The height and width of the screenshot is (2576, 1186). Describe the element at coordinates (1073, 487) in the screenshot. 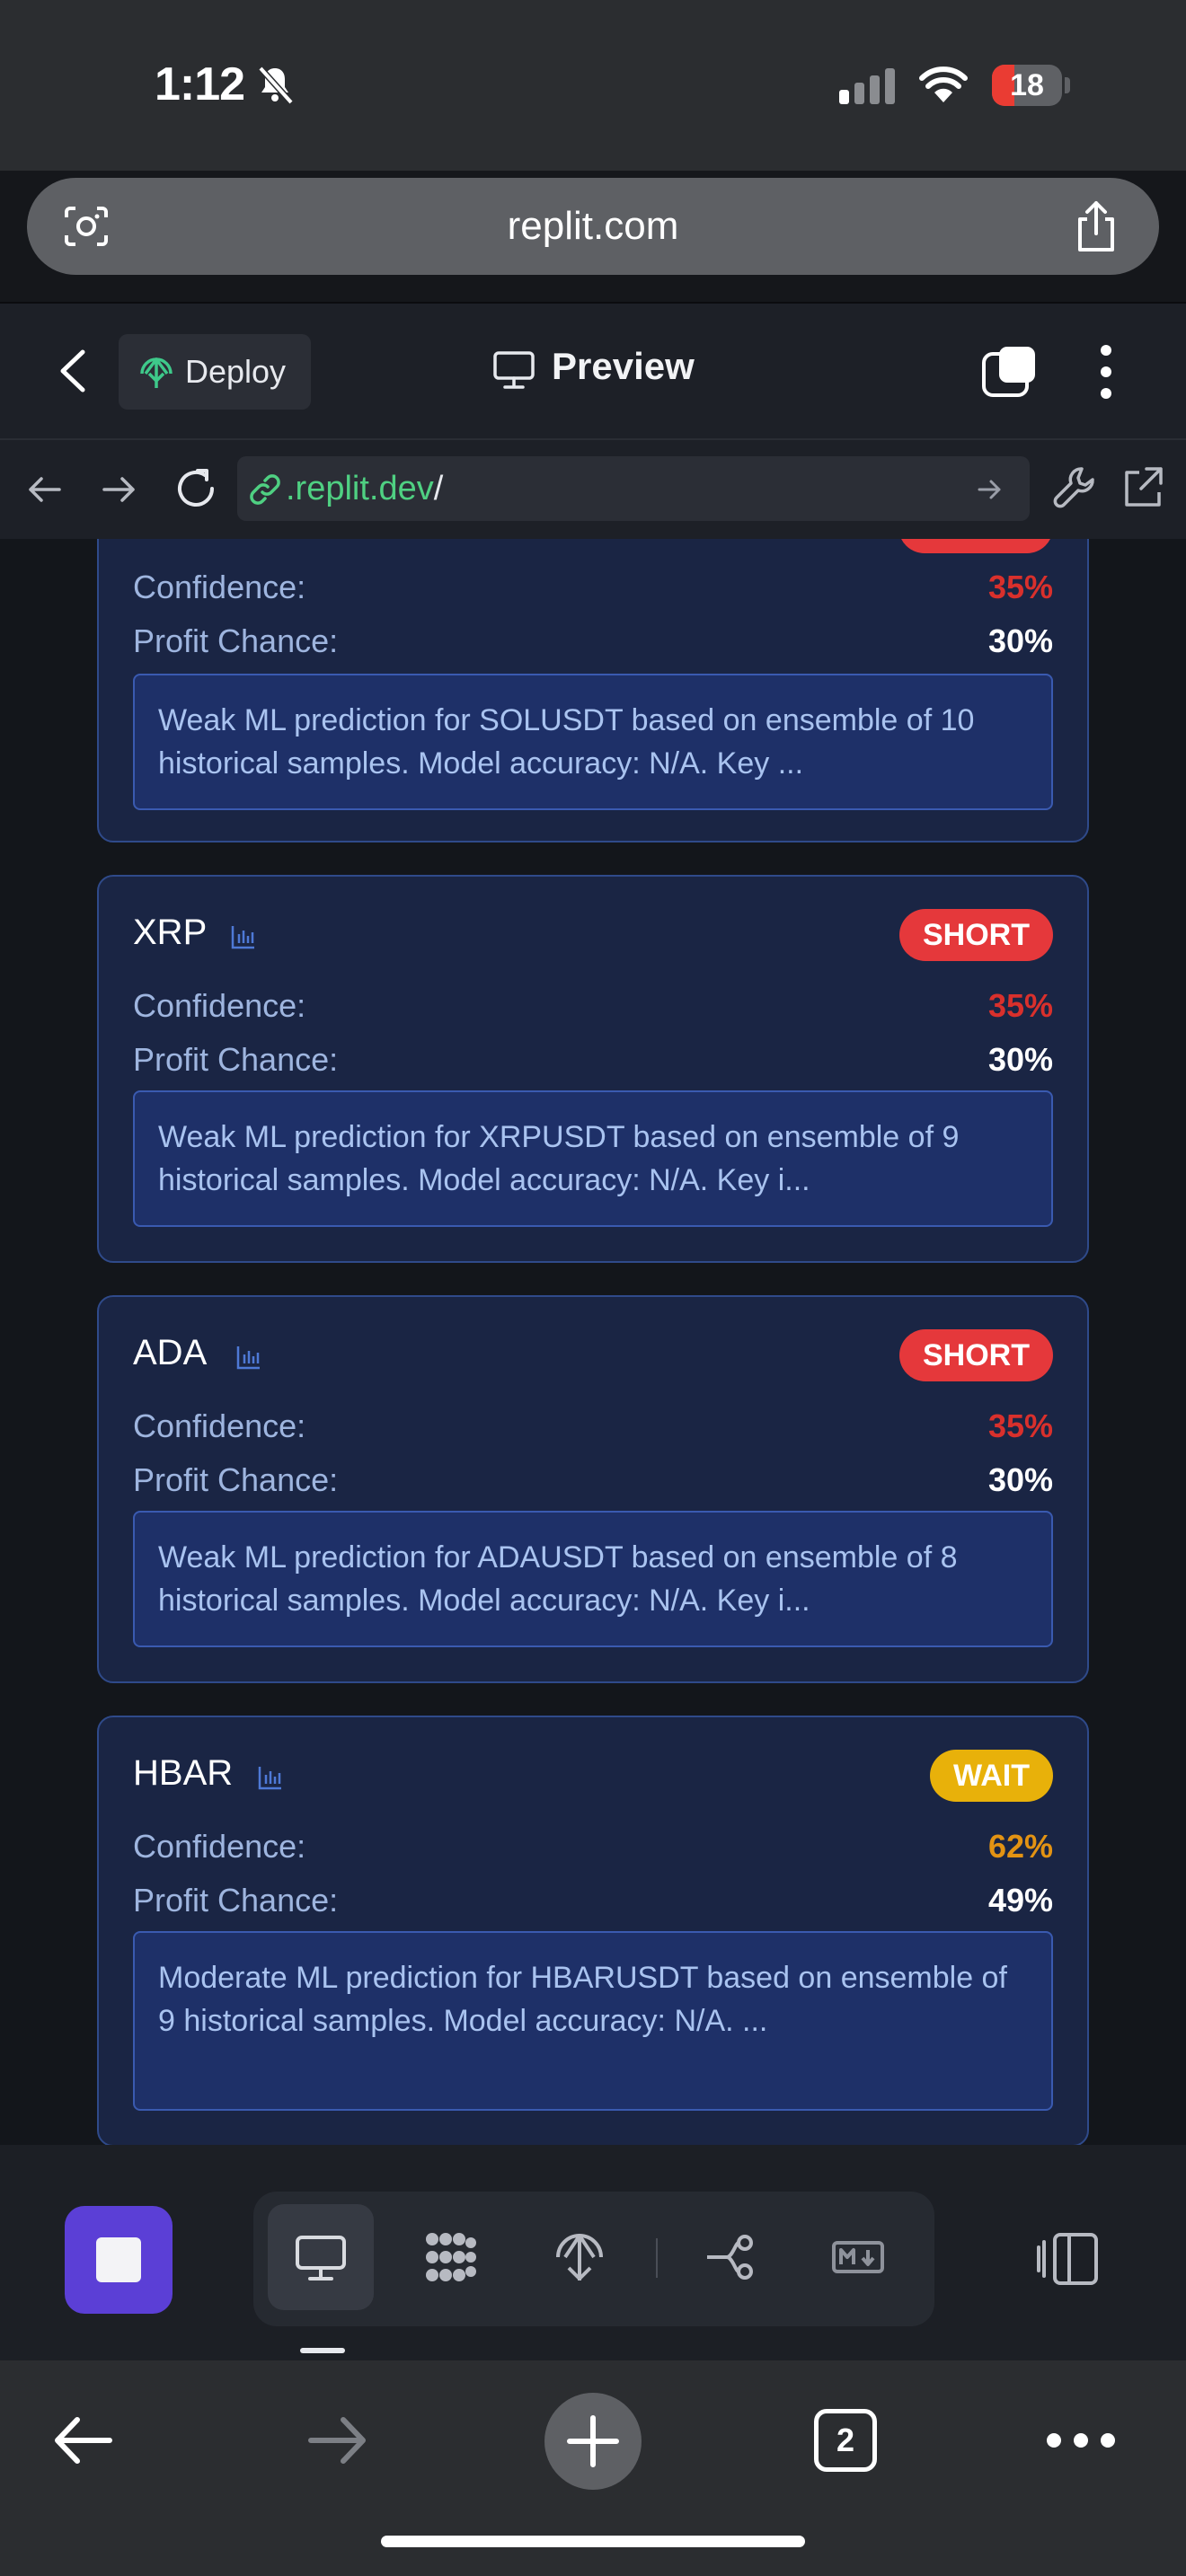

I see `devtools-wrench-icon` at that location.